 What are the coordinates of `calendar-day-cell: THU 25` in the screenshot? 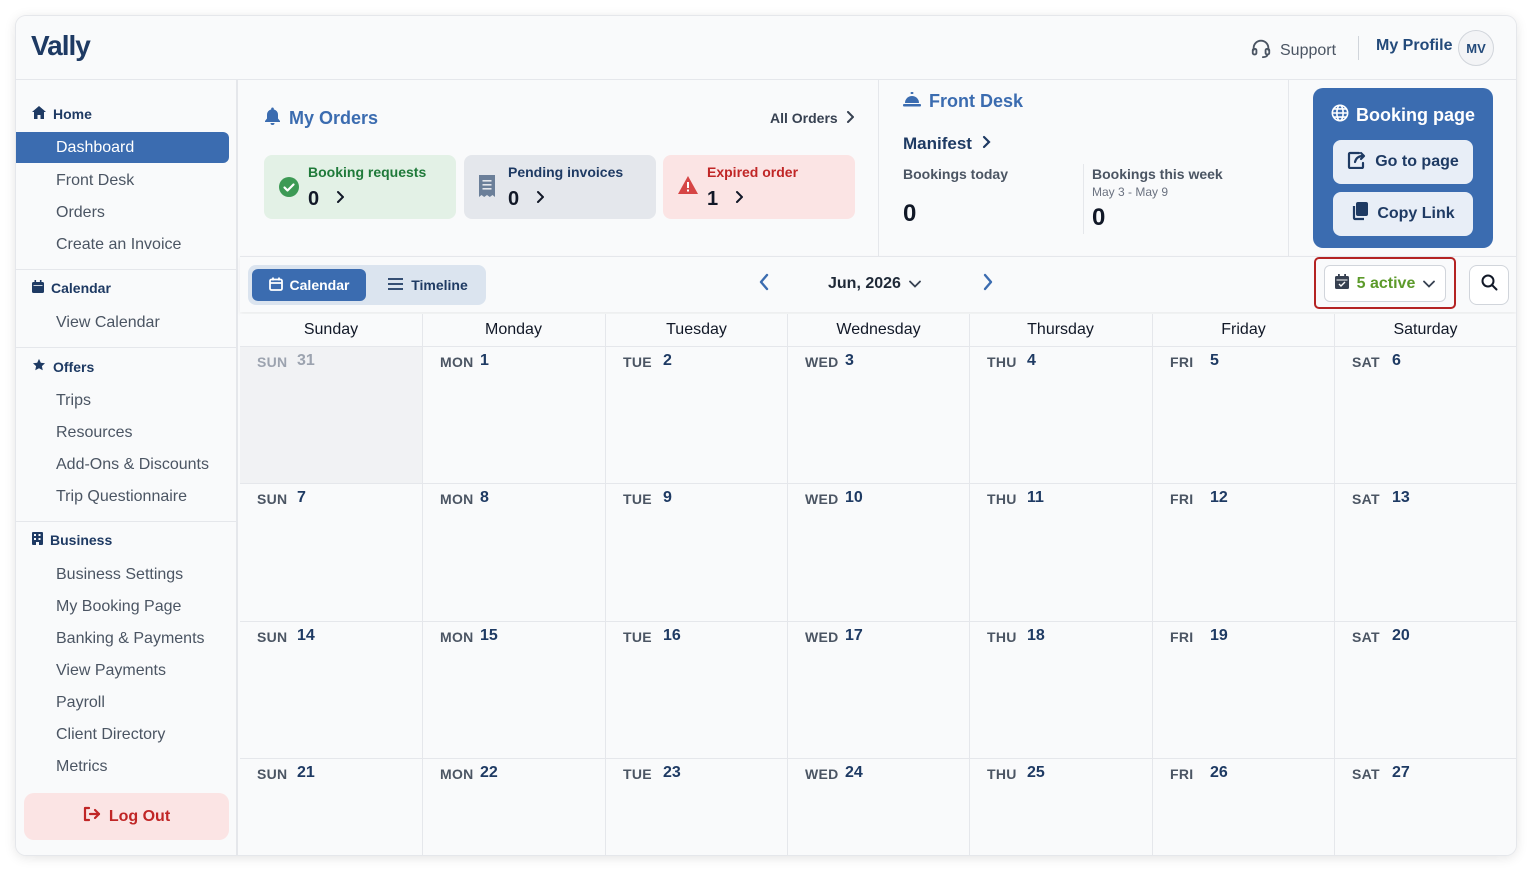 It's located at (1060, 806).